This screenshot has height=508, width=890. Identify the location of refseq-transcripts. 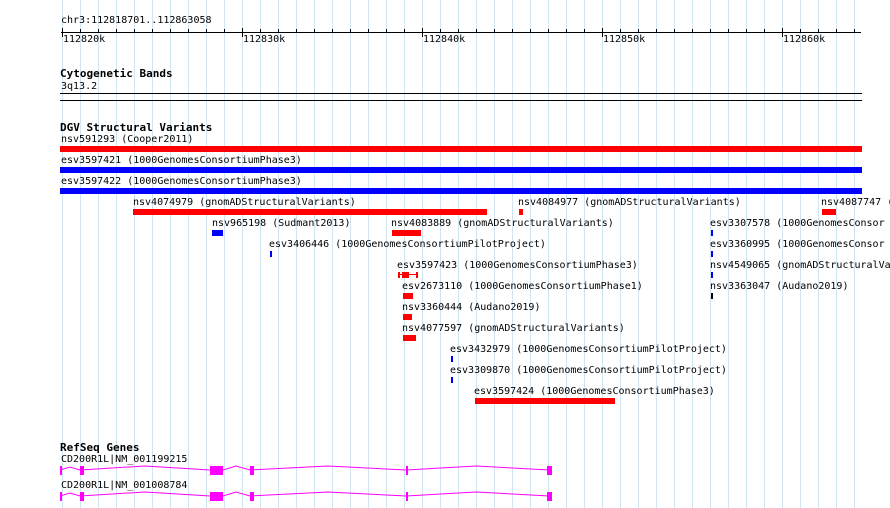
(305, 483).